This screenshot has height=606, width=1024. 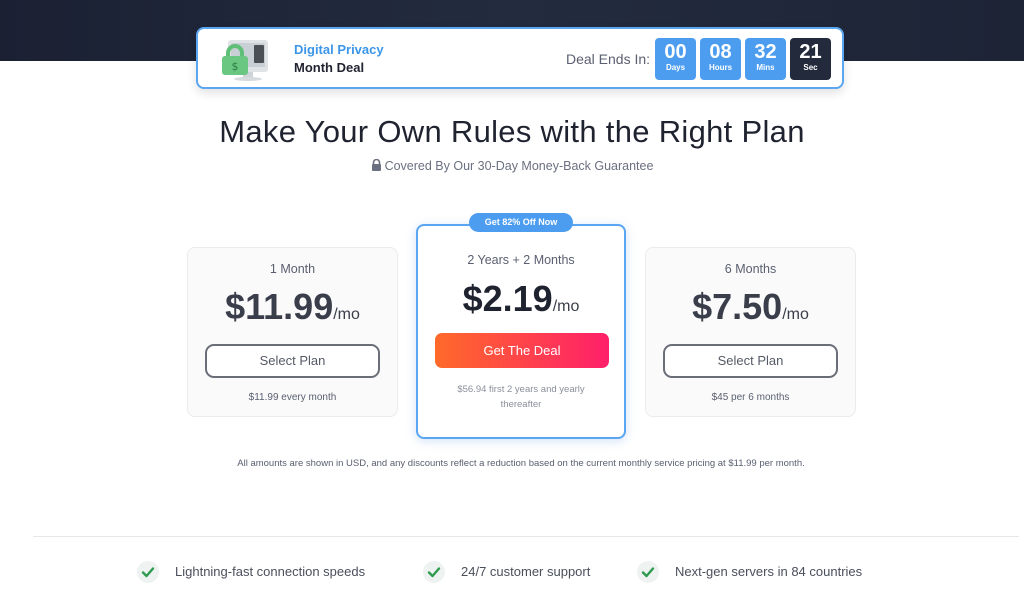 What do you see at coordinates (720, 52) in the screenshot?
I see `timer-hours-value: 08` at bounding box center [720, 52].